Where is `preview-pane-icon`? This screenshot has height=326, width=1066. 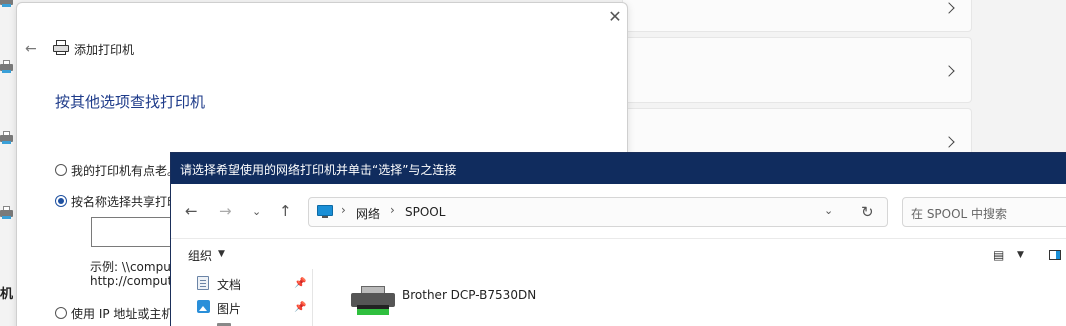
preview-pane-icon is located at coordinates (1055, 255).